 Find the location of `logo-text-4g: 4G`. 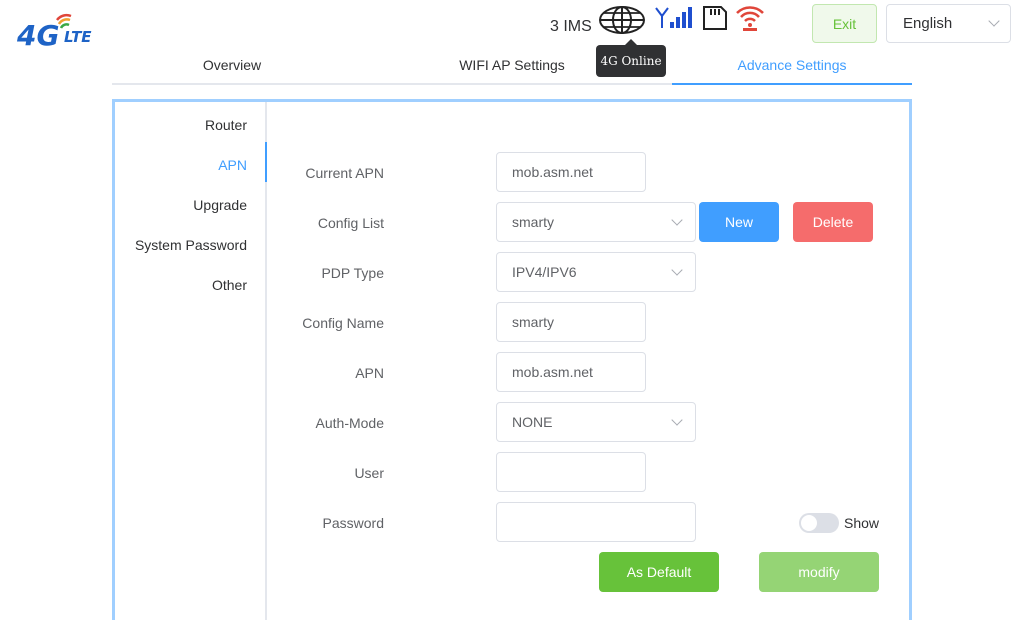

logo-text-4g: 4G is located at coordinates (37, 34).